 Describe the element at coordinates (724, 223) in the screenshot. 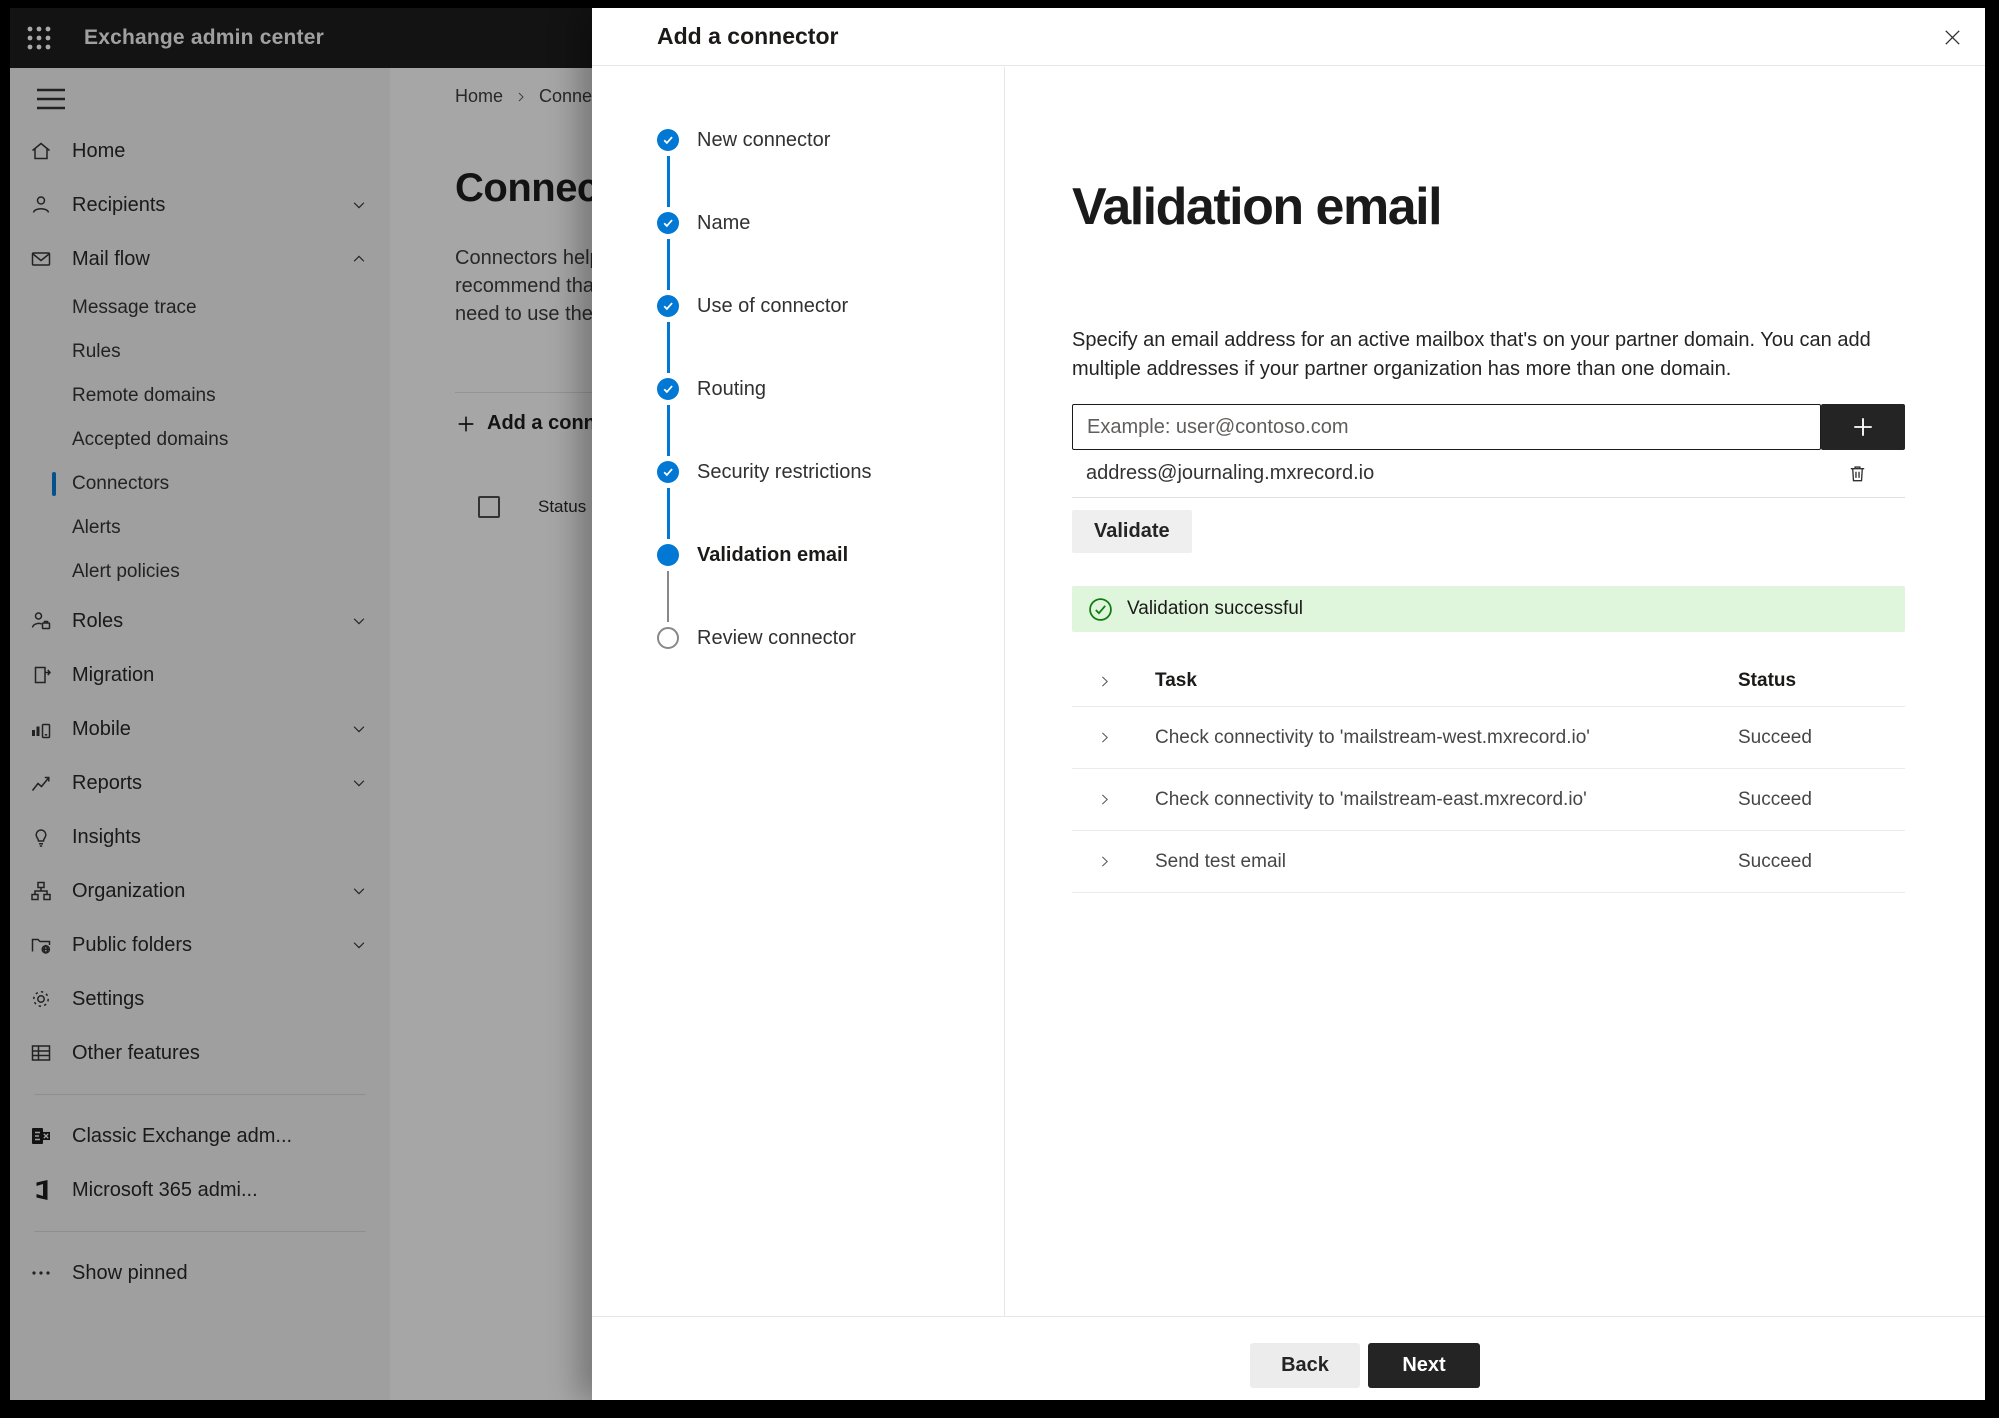

I see `step-label: Name` at that location.